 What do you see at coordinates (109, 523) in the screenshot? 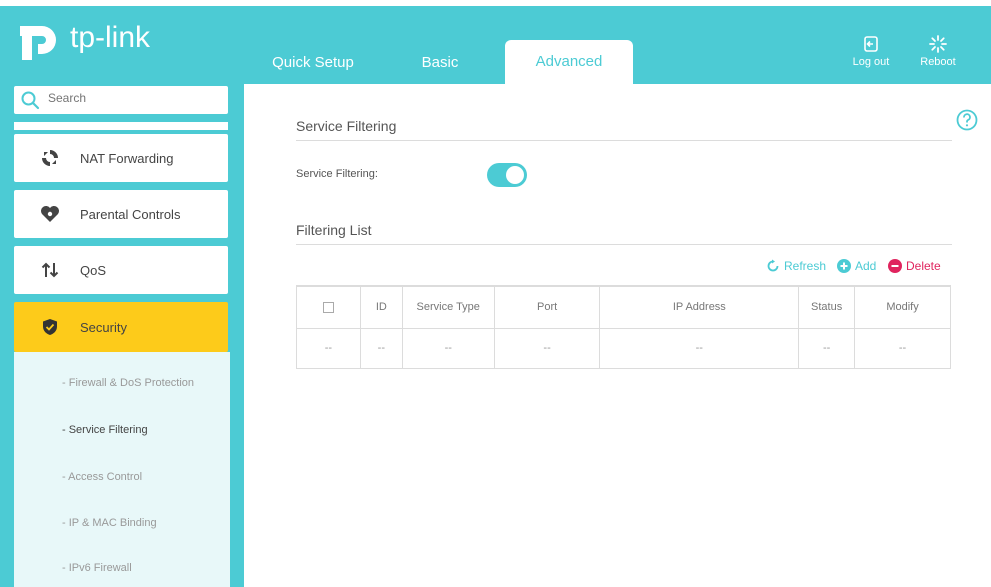
I see `submenu-ip-mac-binding: - IP & MAC Binding` at bounding box center [109, 523].